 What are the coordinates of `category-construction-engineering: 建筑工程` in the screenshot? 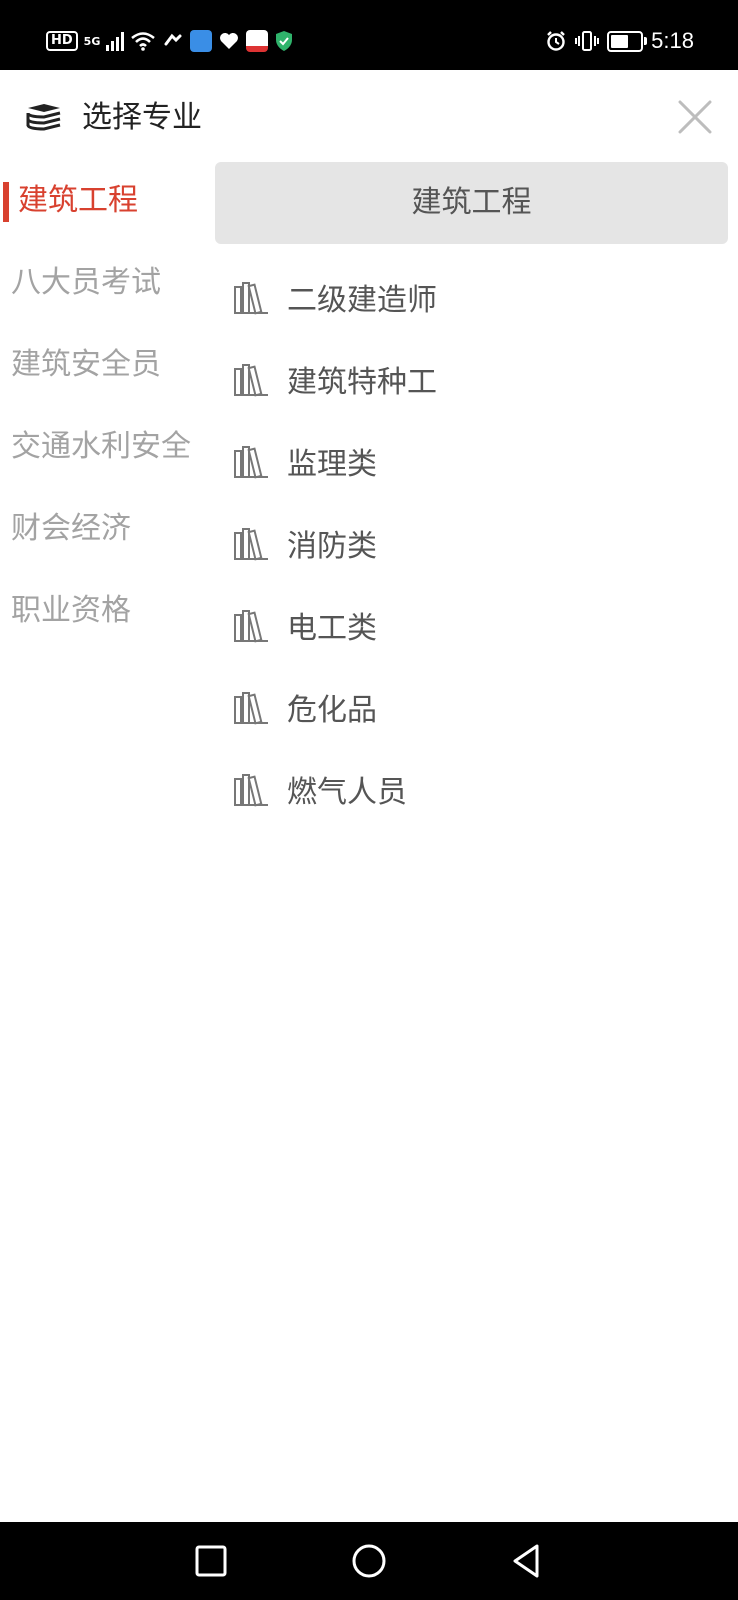 It's located at (106, 201).